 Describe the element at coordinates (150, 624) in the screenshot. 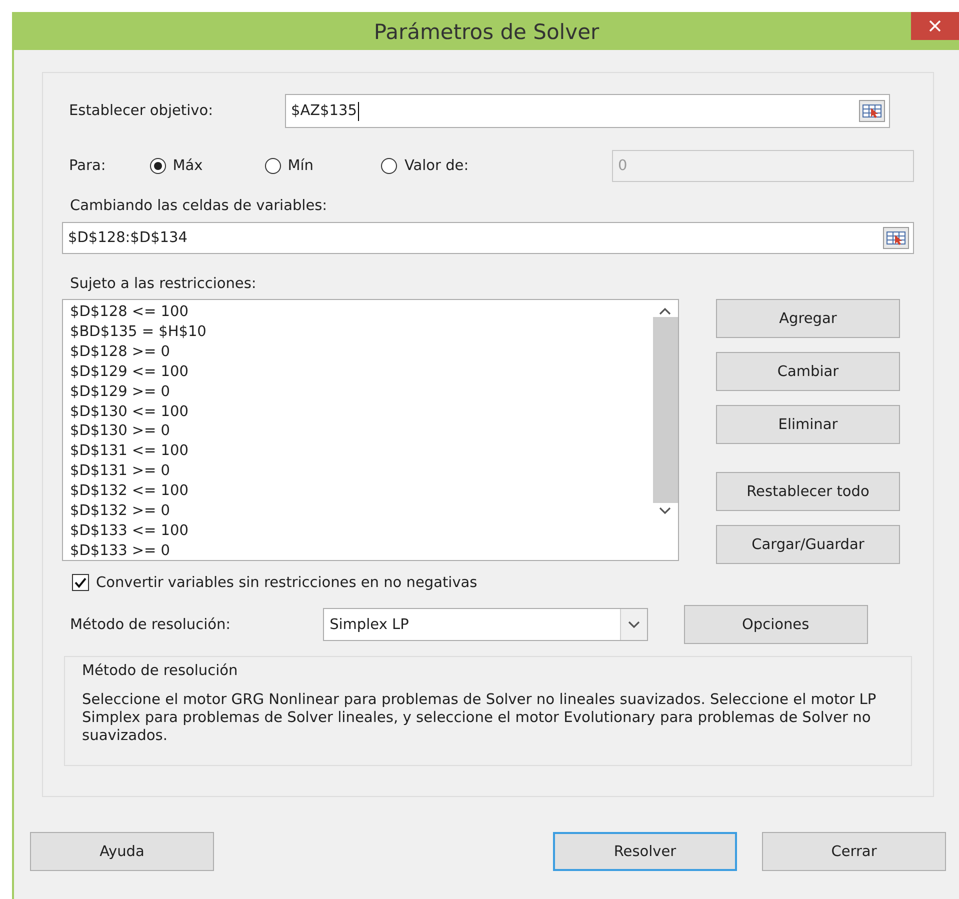

I see `field-label: Método de resolución:` at that location.